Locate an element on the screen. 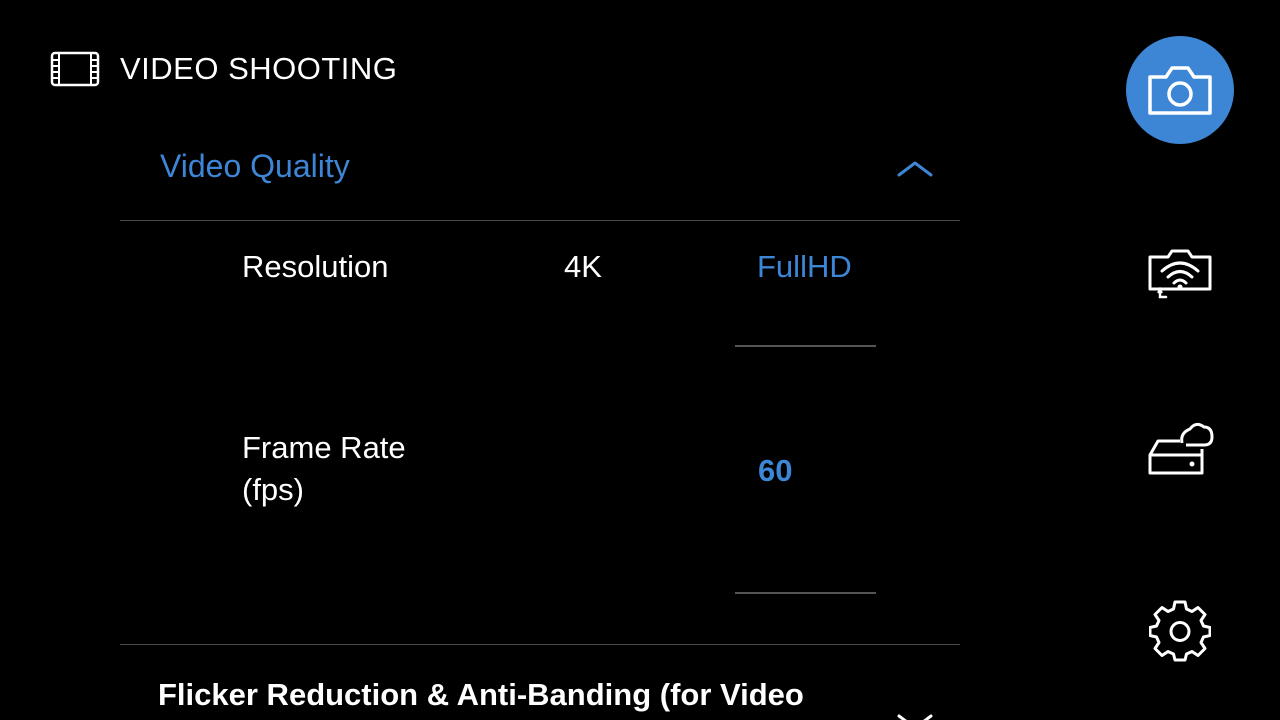 Image resolution: width=1280 pixels, height=720 pixels. resolution-selection-underline is located at coordinates (805, 346).